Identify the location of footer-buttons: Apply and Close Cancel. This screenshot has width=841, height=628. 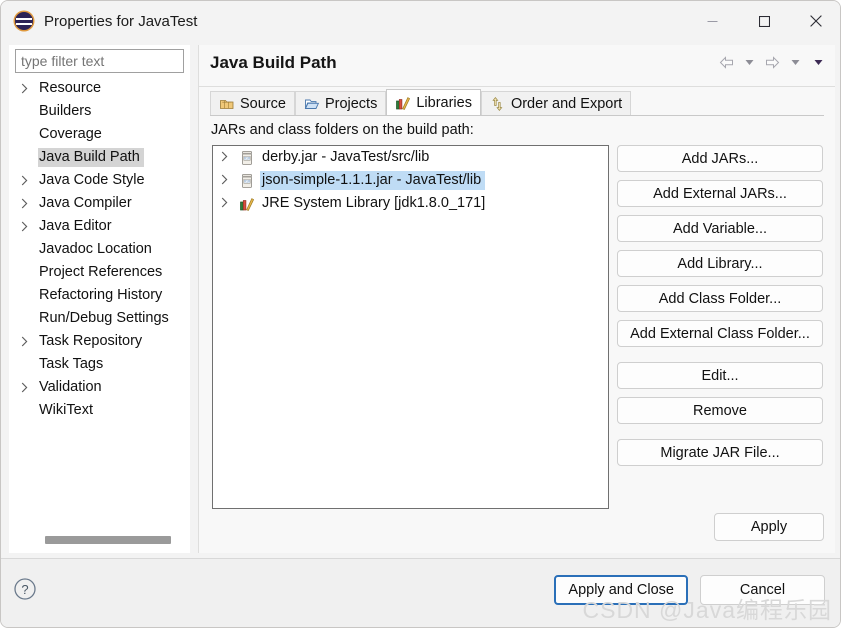
(689, 590).